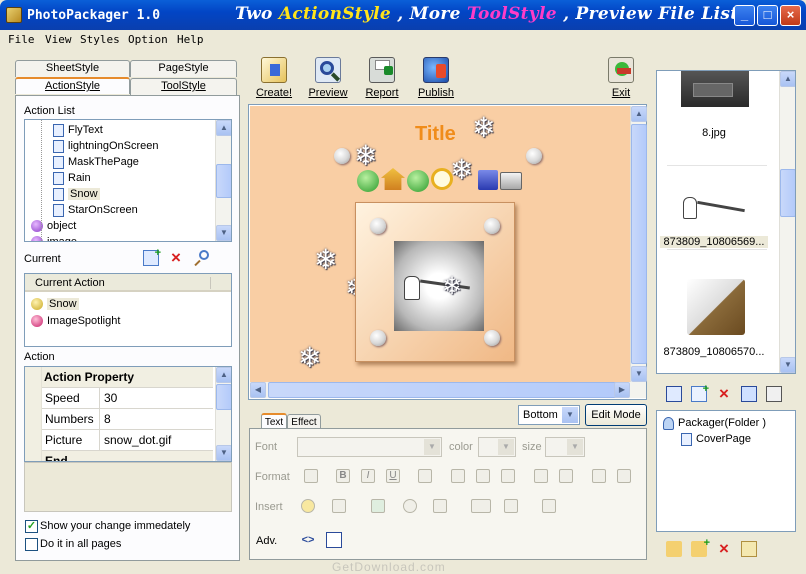 The image size is (806, 574). I want to click on all-pages-checkbox, so click(31, 544).